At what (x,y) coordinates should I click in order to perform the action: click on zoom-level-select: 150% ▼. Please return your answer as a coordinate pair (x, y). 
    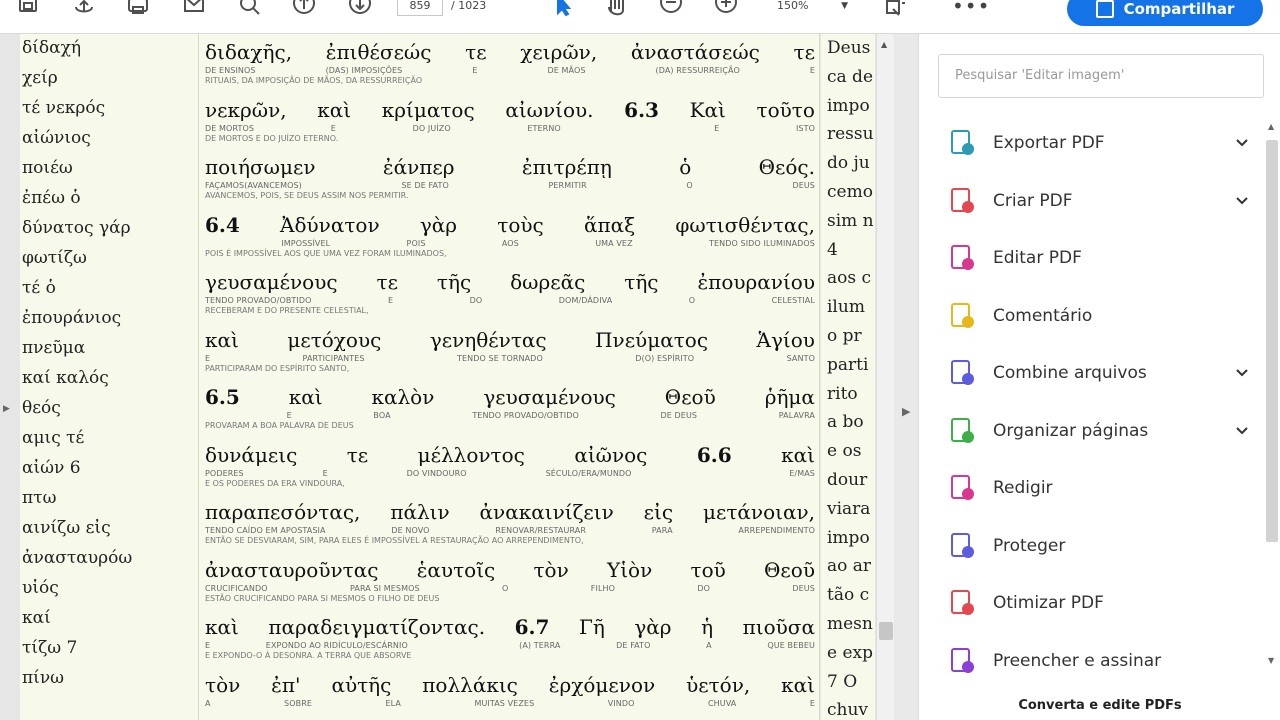
    Looking at the image, I should click on (808, 8).